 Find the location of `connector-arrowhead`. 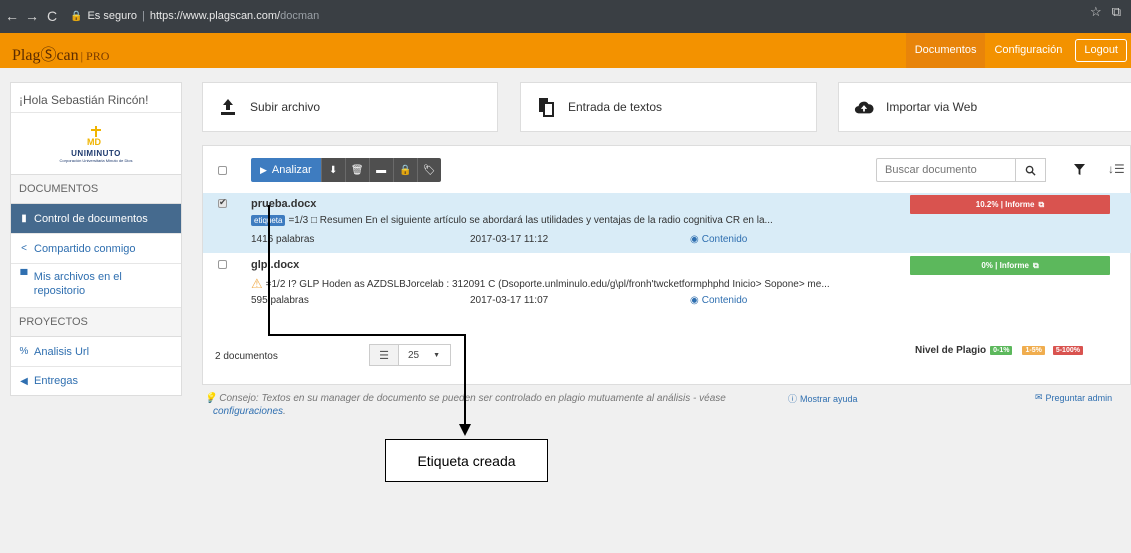

connector-arrowhead is located at coordinates (465, 430).